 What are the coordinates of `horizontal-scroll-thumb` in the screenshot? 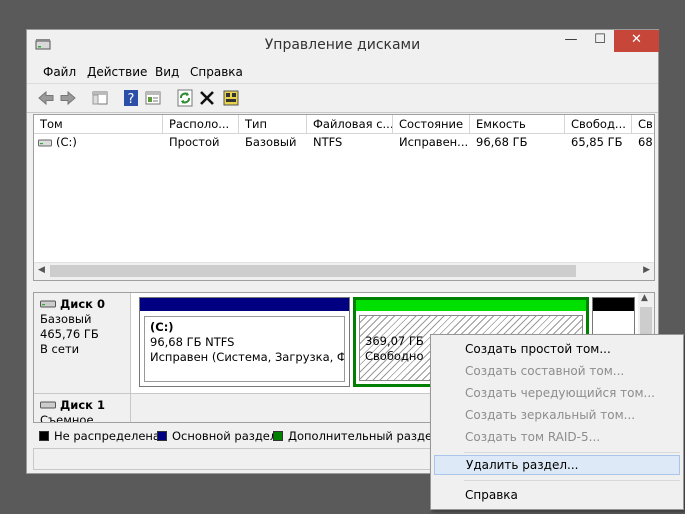 It's located at (313, 271).